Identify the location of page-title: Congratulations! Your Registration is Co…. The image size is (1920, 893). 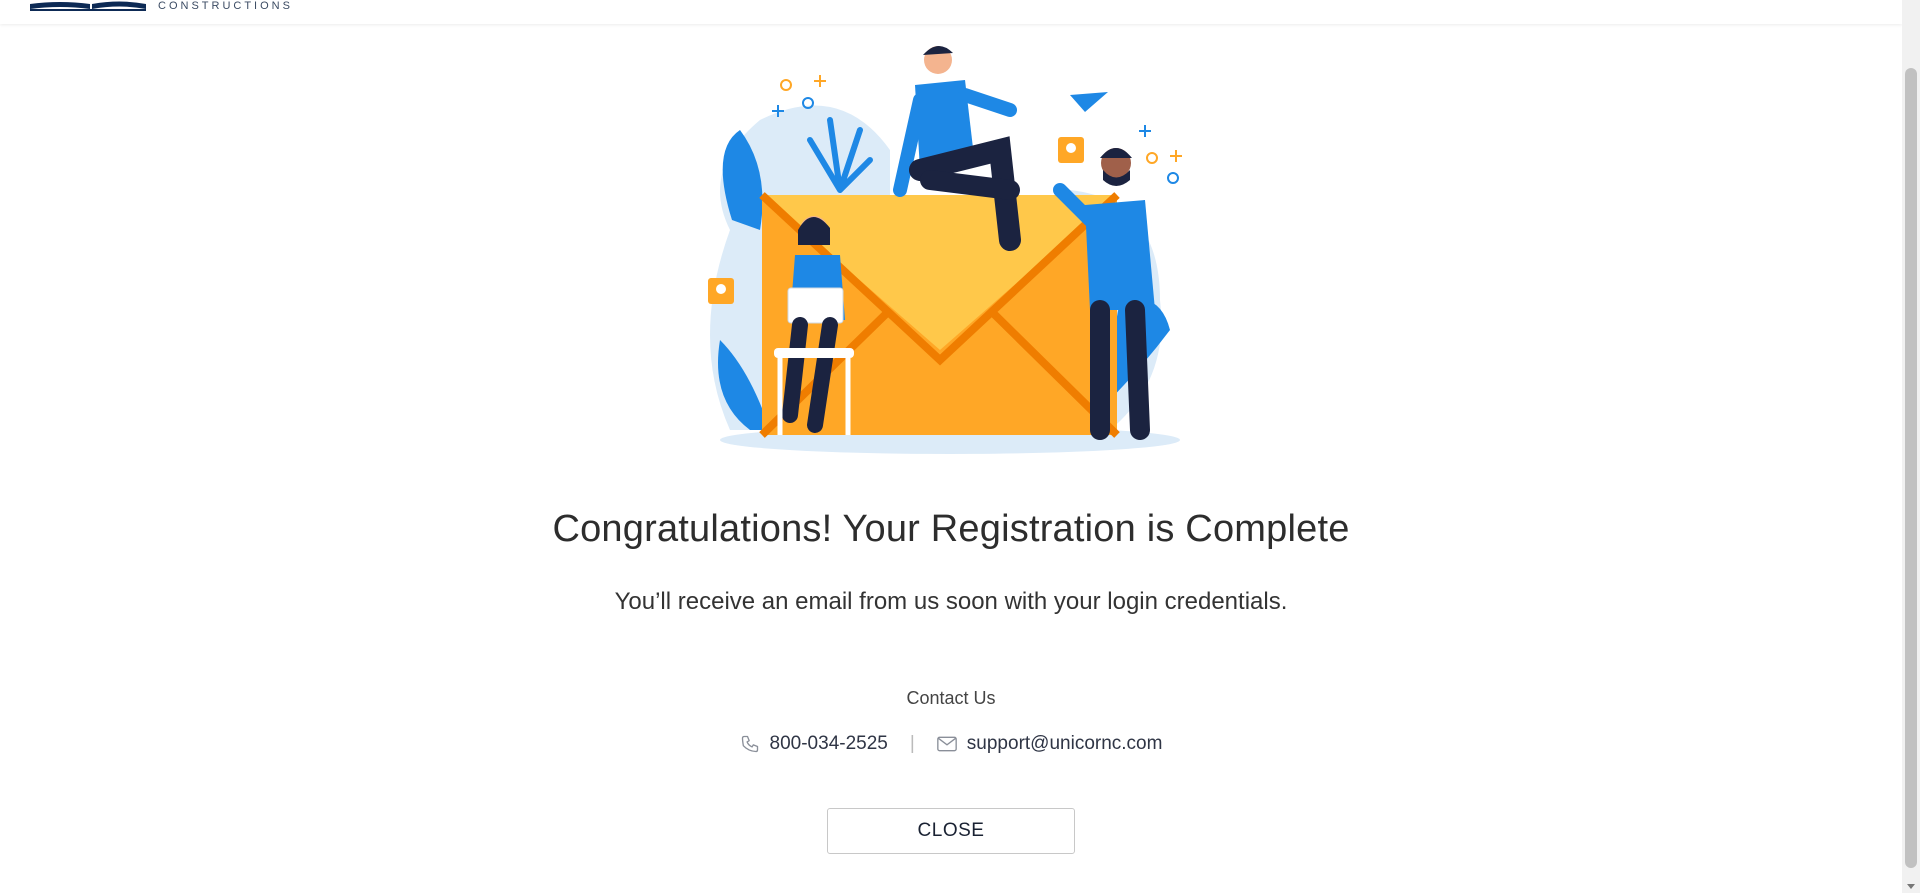
(951, 529).